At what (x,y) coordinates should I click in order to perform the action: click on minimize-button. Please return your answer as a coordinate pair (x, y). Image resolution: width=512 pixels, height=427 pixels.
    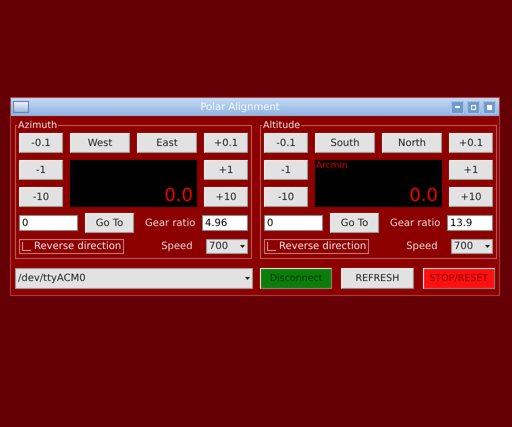
    Looking at the image, I should click on (457, 107).